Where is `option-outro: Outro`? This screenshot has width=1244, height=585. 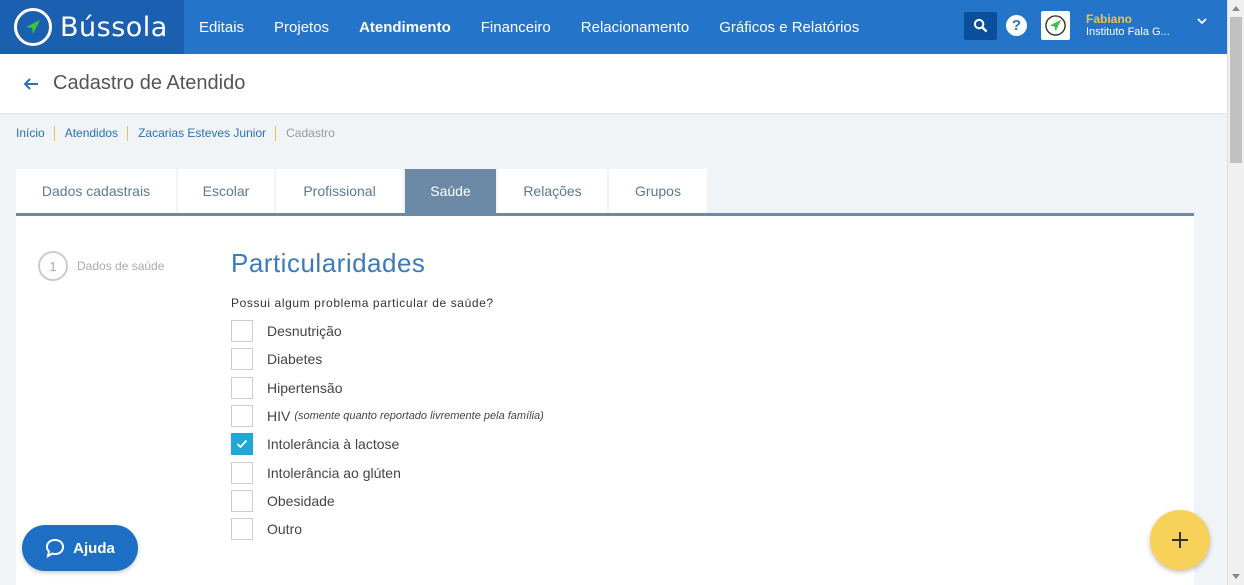 option-outro: Outro is located at coordinates (387, 529).